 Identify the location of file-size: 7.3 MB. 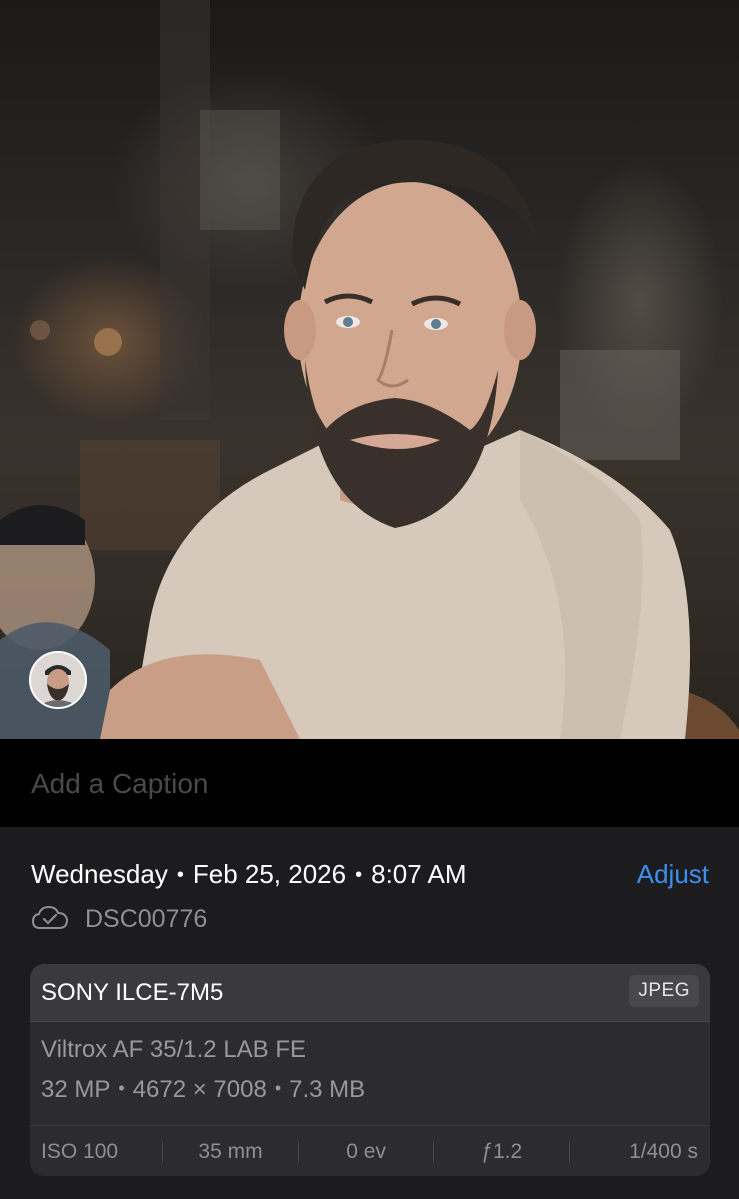
(327, 1089).